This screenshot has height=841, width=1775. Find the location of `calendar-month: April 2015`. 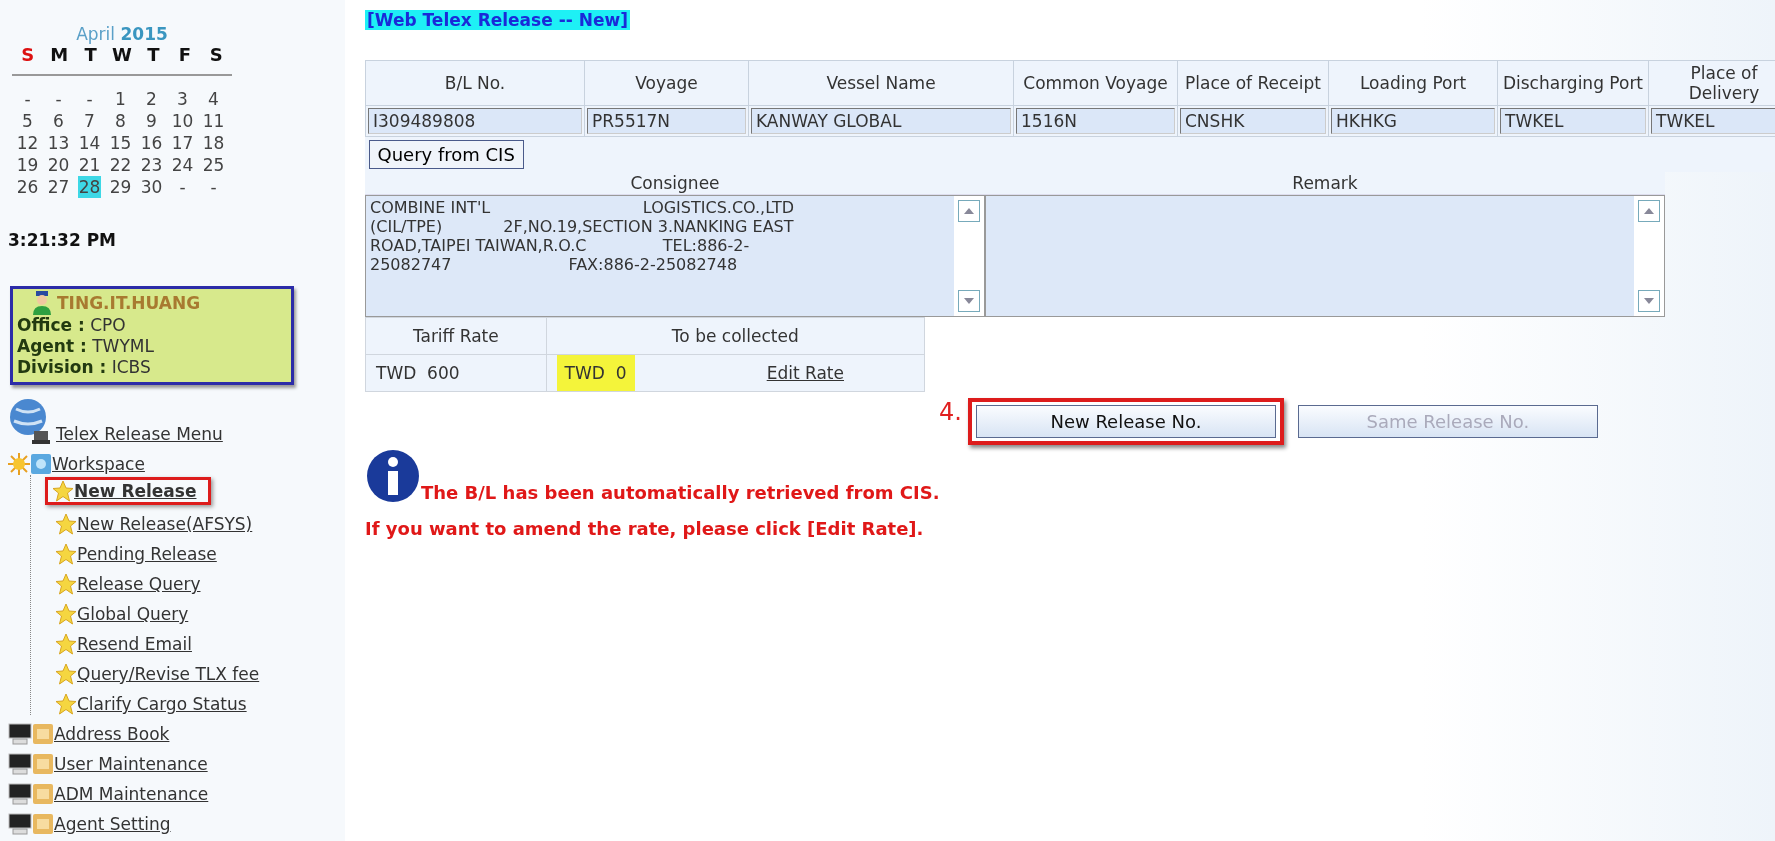

calendar-month: April 2015 is located at coordinates (122, 34).